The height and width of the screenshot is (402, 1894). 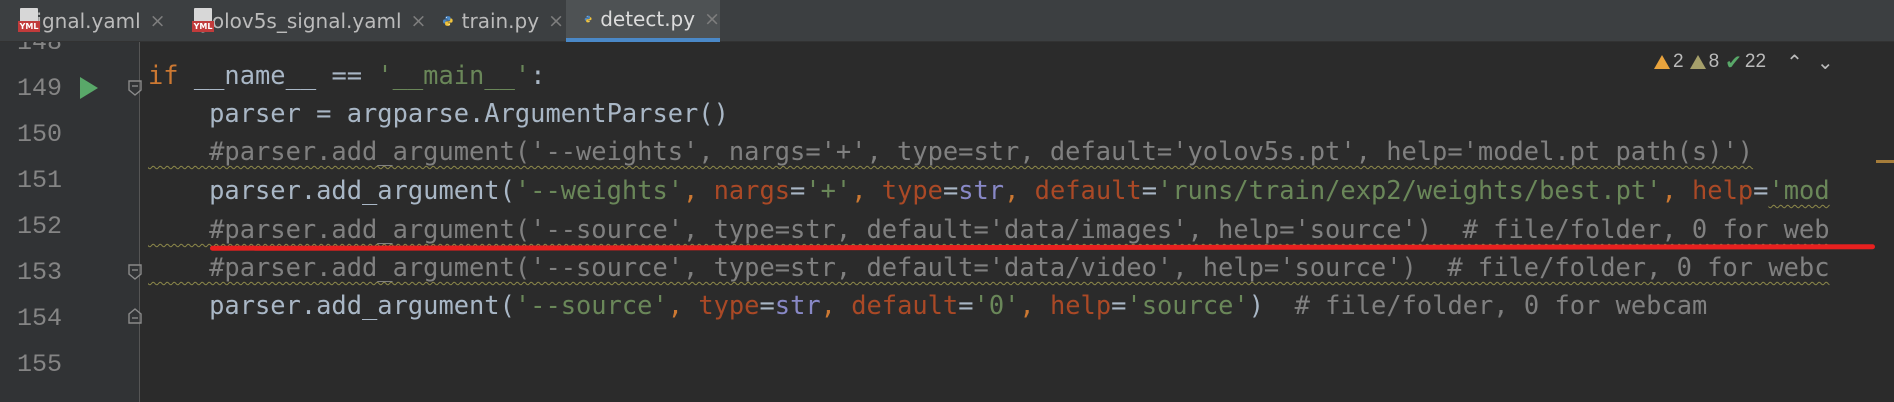 What do you see at coordinates (255, 75) in the screenshot?
I see `code-token: __name__` at bounding box center [255, 75].